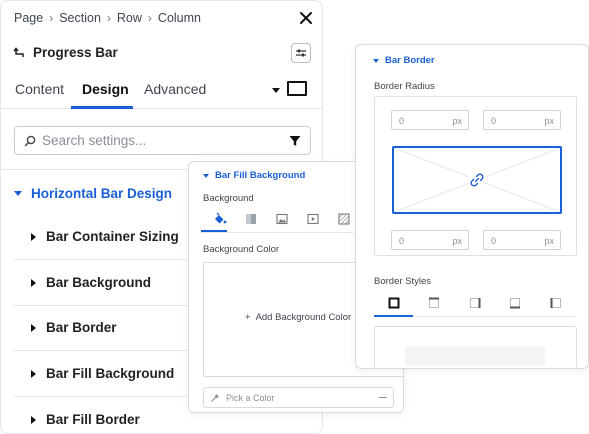 The width and height of the screenshot is (589, 434). What do you see at coordinates (251, 219) in the screenshot?
I see `gradient-icon` at bounding box center [251, 219].